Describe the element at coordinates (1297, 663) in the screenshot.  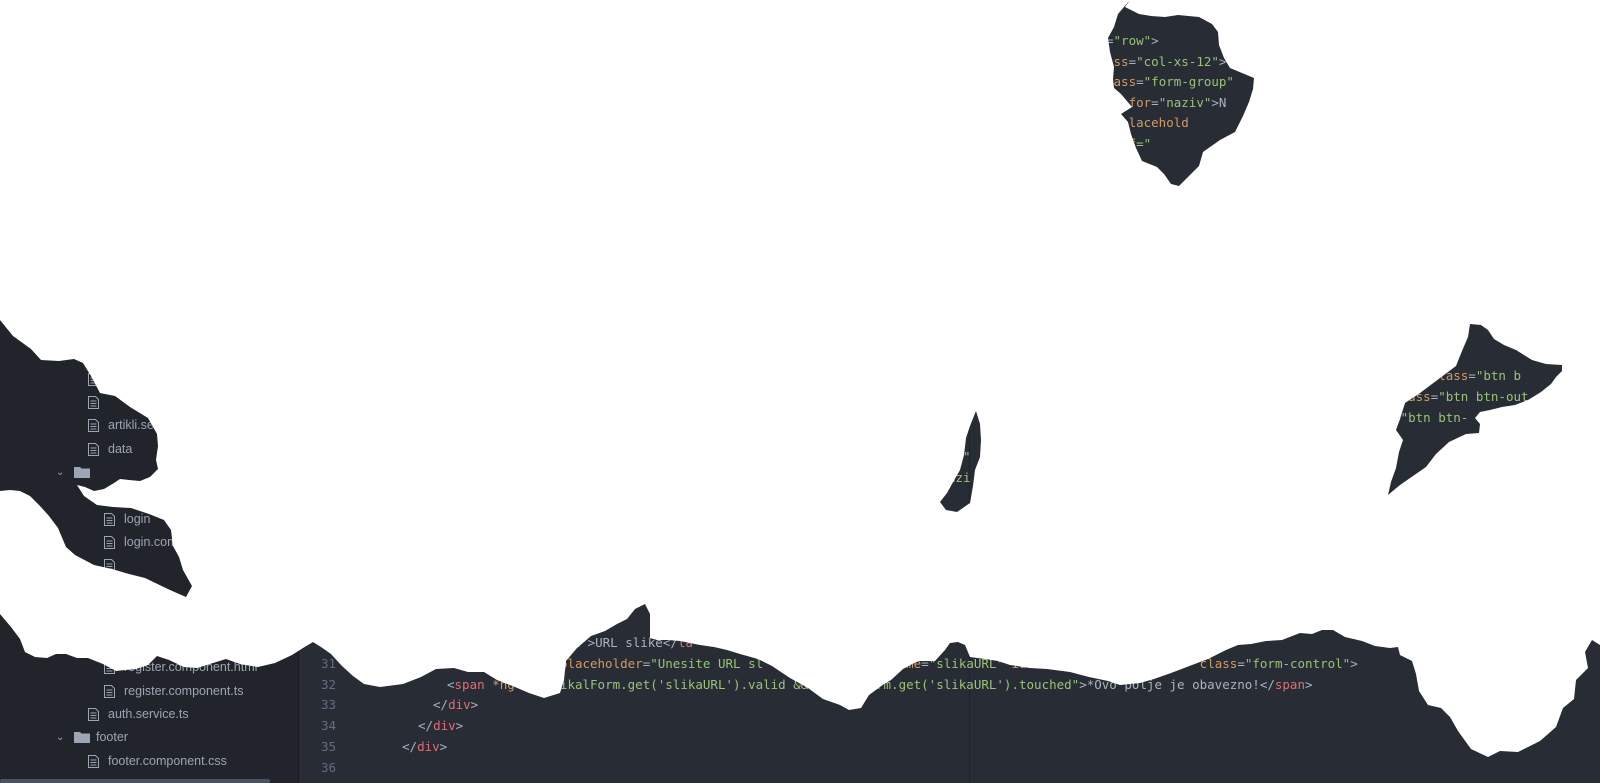
I see `code-token: "form-control"` at that location.